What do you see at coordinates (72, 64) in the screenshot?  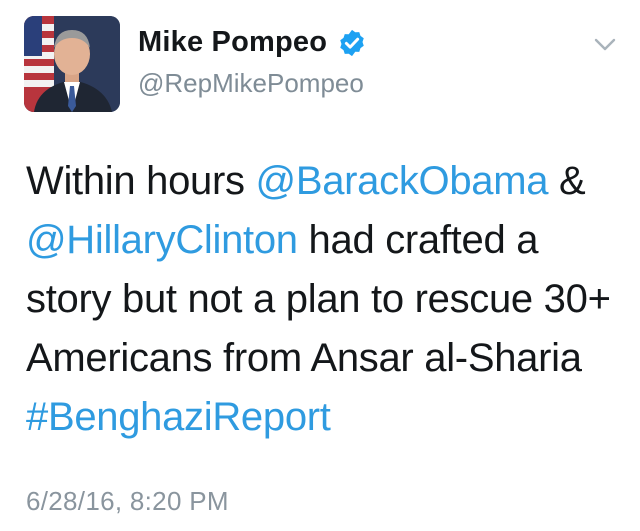 I see `avatar` at bounding box center [72, 64].